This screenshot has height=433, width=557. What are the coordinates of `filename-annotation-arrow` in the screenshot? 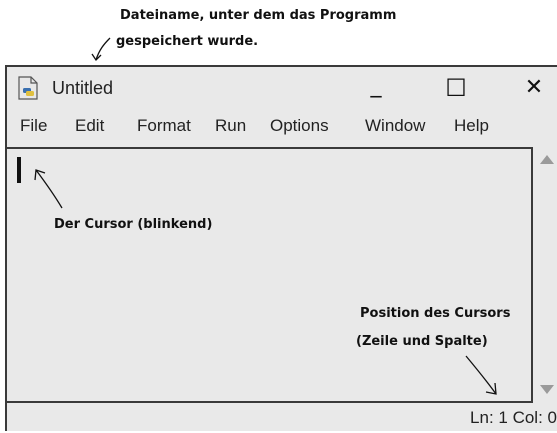 It's located at (101, 49).